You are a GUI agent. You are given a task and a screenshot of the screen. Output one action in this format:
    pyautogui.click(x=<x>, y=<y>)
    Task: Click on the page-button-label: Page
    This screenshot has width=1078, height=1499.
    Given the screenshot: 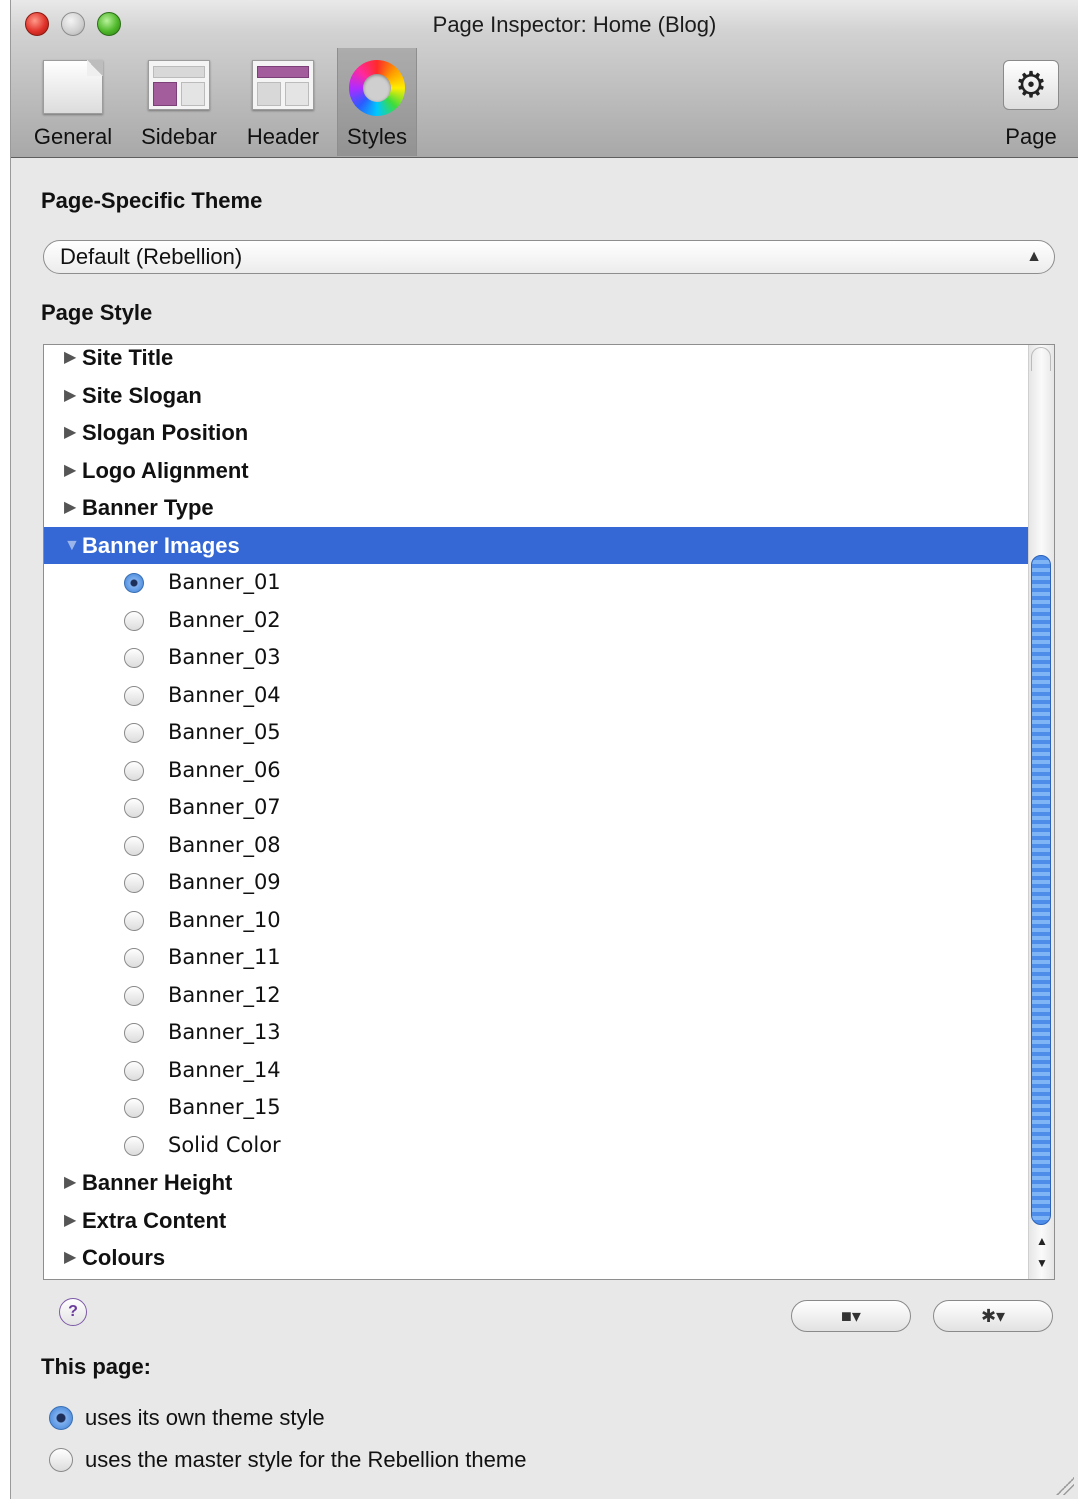 What is the action you would take?
    pyautogui.click(x=1031, y=136)
    